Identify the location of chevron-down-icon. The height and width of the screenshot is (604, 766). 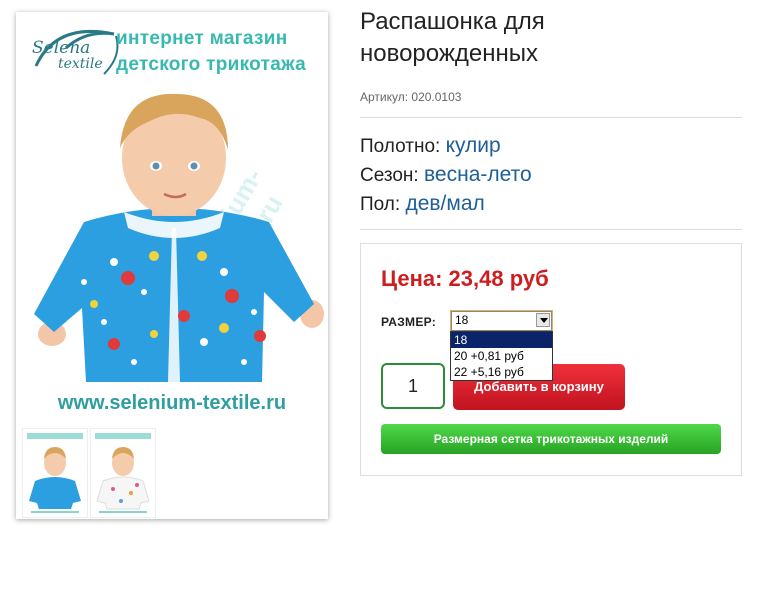
(543, 320).